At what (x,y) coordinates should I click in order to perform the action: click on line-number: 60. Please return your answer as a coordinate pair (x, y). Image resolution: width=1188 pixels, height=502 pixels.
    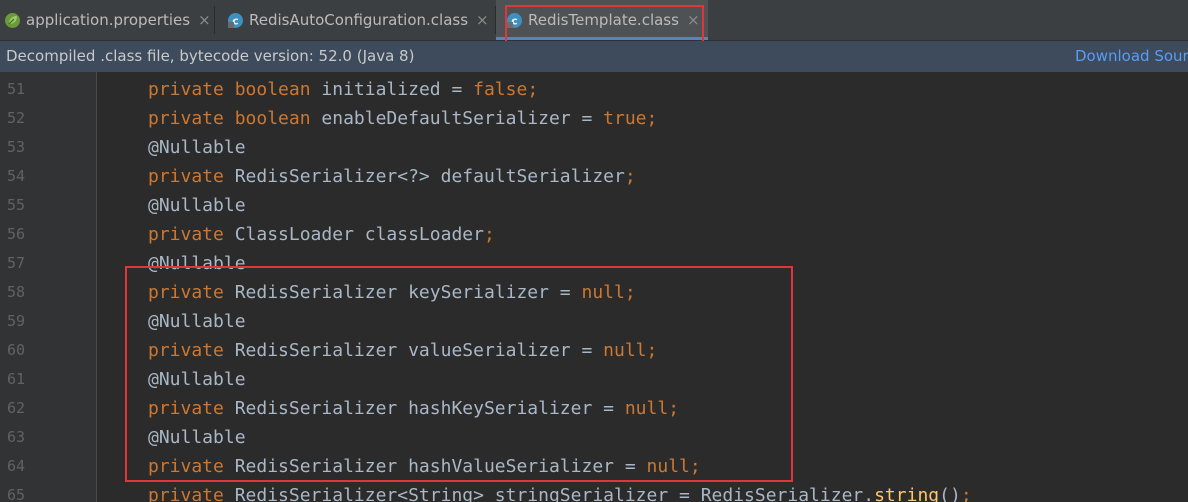
    Looking at the image, I should click on (16, 350).